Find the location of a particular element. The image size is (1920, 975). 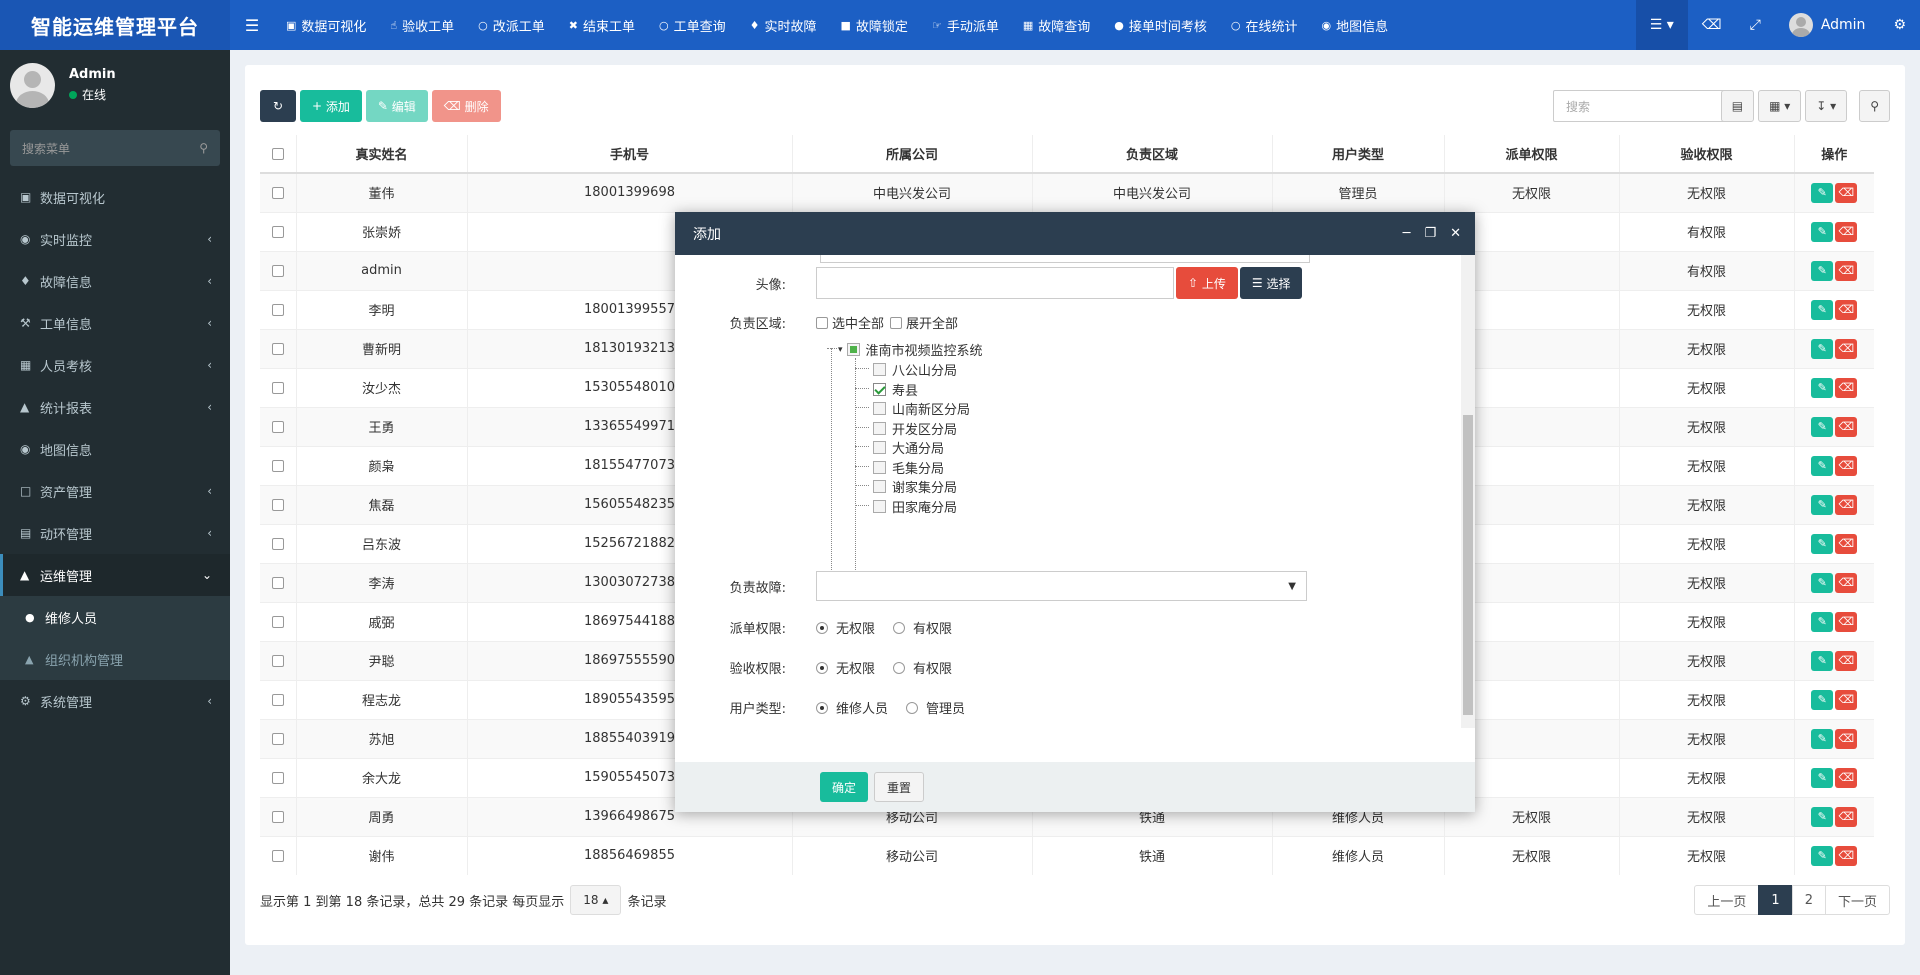

table-row: 董伟 18001399698 中电兴发公司 中电兴发公司 管理员 无权限 无权限 ✎ ⌫ is located at coordinates (1067, 192).